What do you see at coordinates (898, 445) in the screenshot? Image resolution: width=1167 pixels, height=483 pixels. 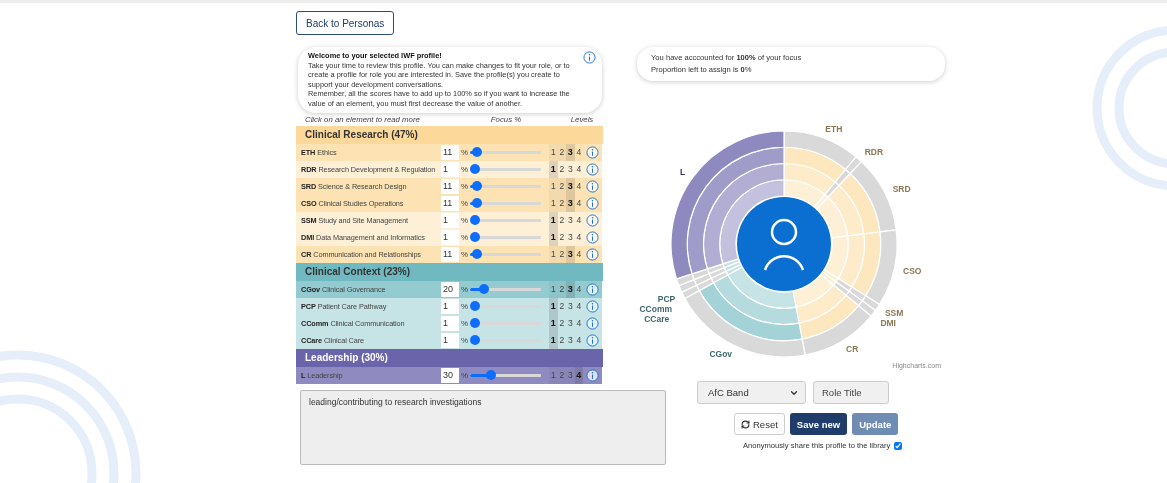 I see `share-checkbox` at bounding box center [898, 445].